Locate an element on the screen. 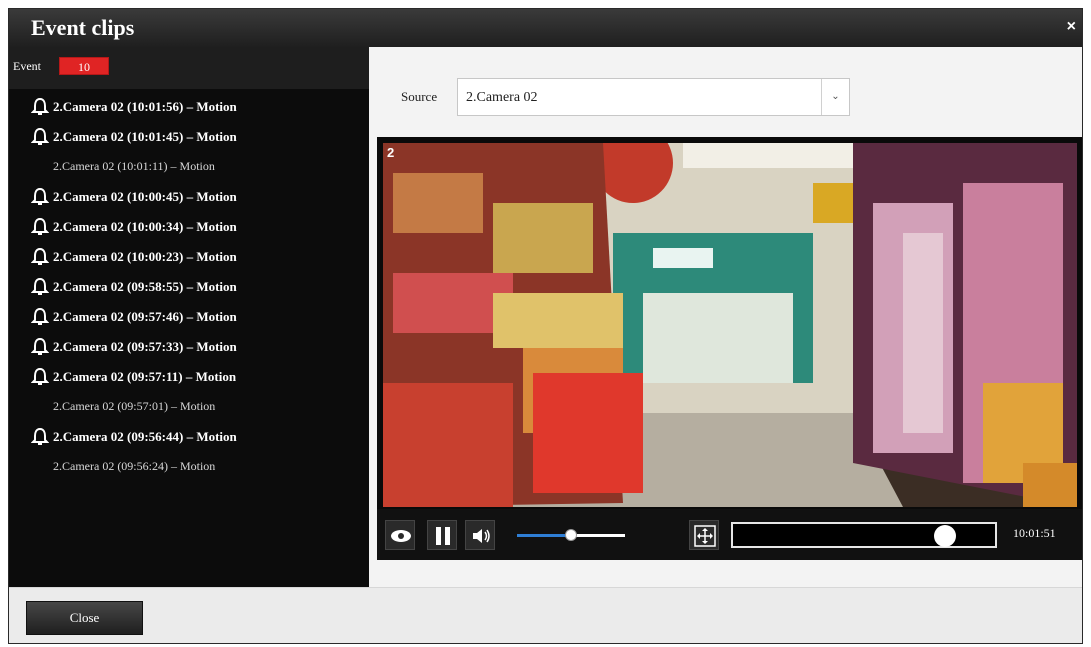  dialog-titlebar: Event clips × is located at coordinates (545, 28).